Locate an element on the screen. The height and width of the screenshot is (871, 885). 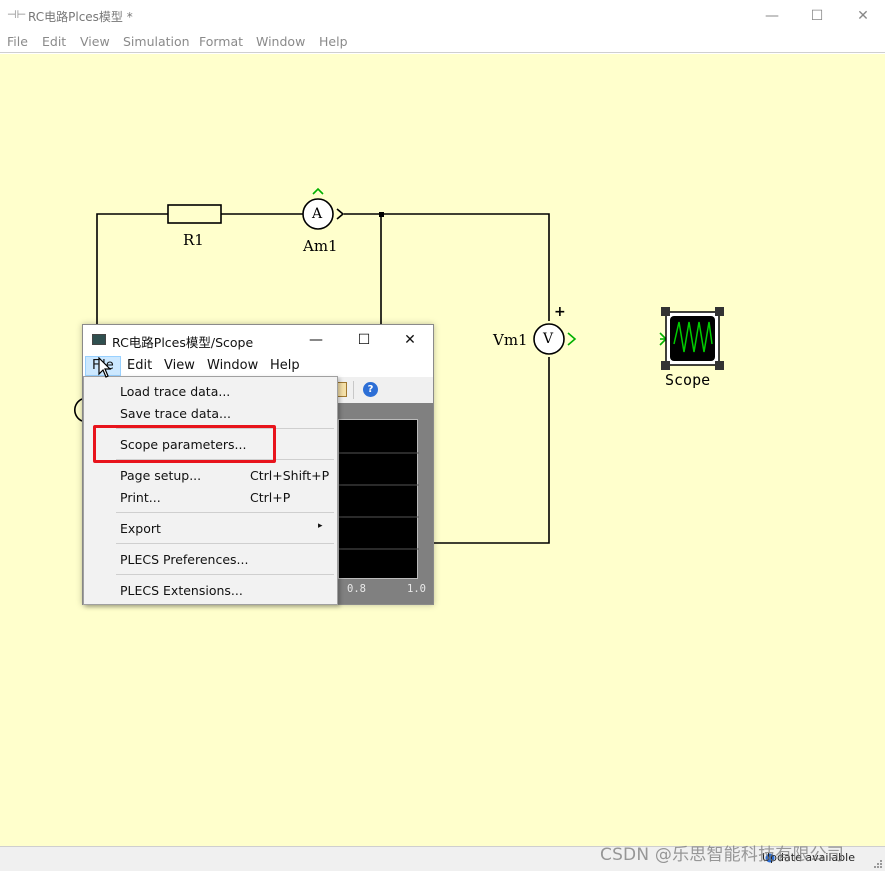
scope-window-title: RC电路Plces模型/Scope is located at coordinates (183, 342).